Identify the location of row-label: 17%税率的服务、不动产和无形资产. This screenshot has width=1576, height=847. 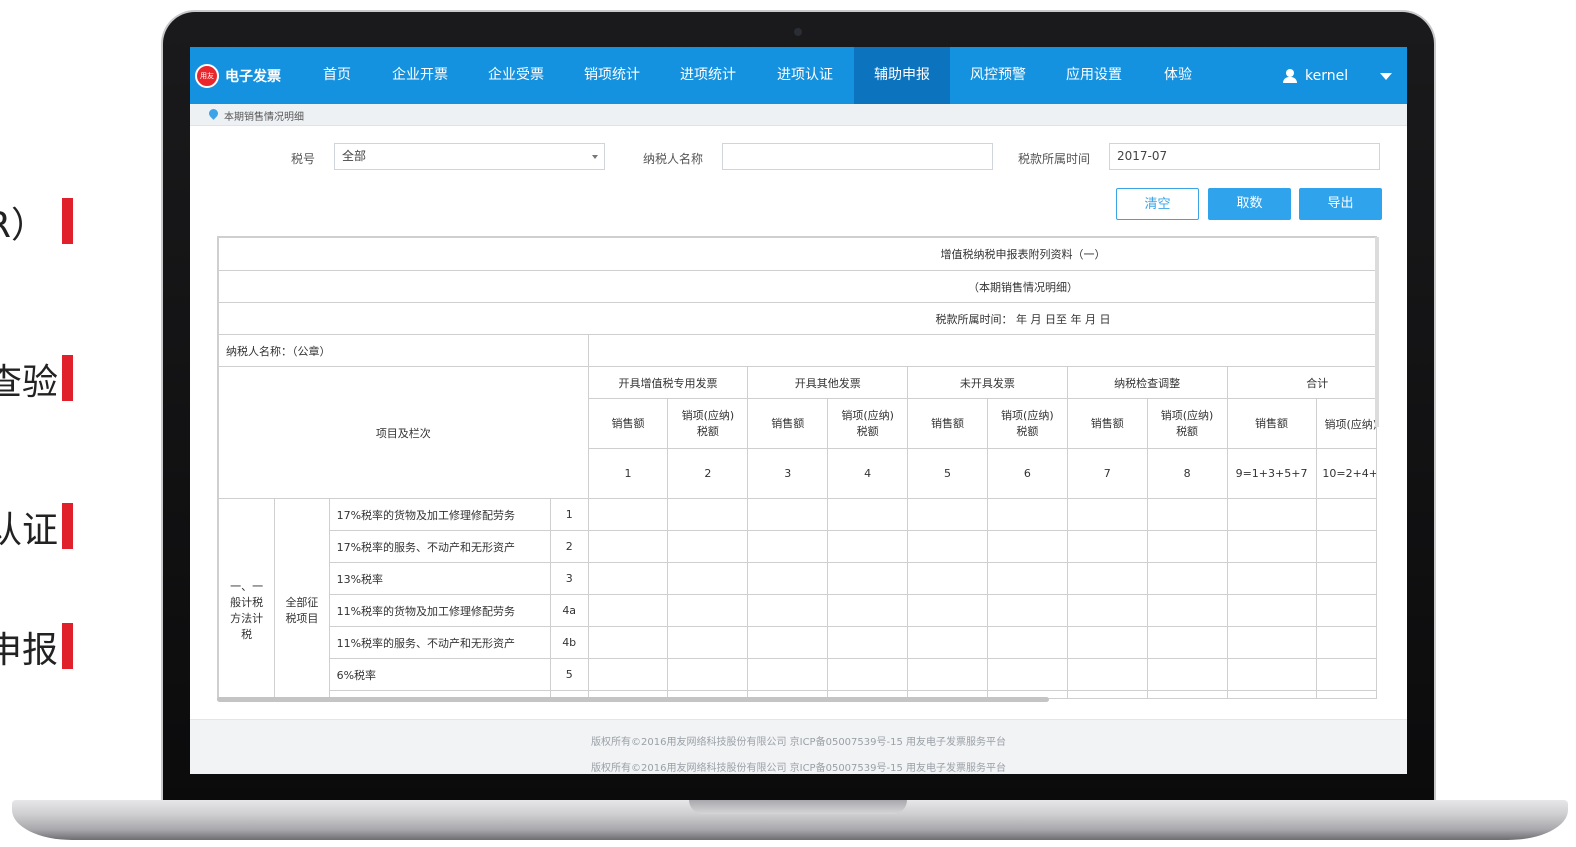
(439, 546).